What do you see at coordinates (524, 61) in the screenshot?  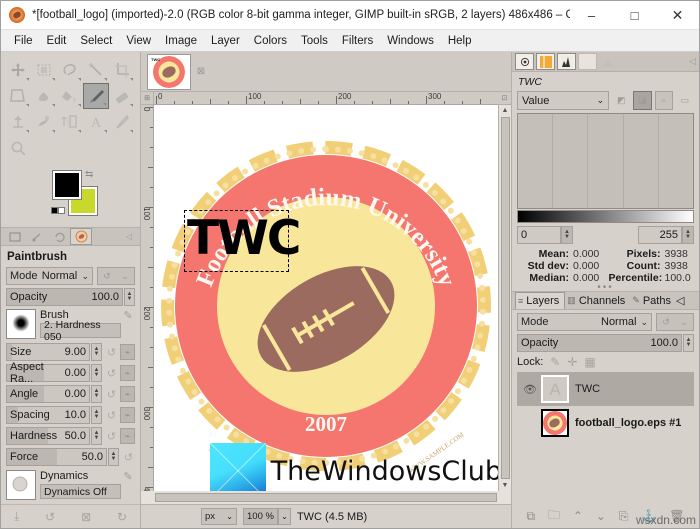 I see `pointer-dialog-icon` at bounding box center [524, 61].